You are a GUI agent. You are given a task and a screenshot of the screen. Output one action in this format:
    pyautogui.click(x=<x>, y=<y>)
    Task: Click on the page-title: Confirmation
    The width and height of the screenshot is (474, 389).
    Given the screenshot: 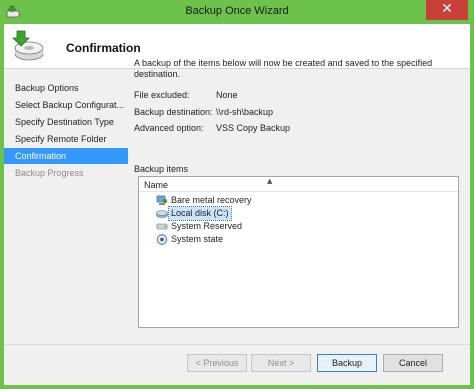 What is the action you would take?
    pyautogui.click(x=103, y=48)
    